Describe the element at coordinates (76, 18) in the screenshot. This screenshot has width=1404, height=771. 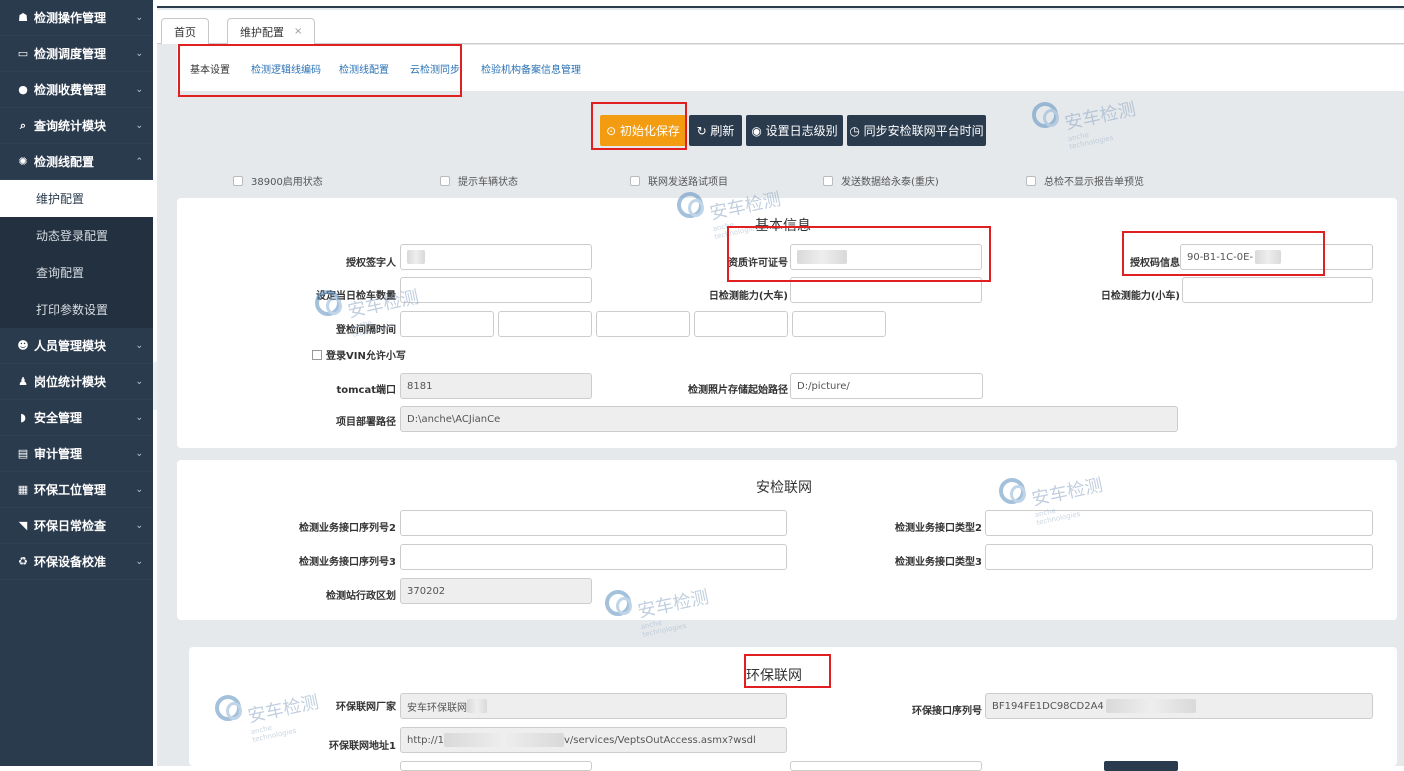
I see `sidebar-item-inspection-operation: ☗ 检测操作管理 ⌄` at that location.